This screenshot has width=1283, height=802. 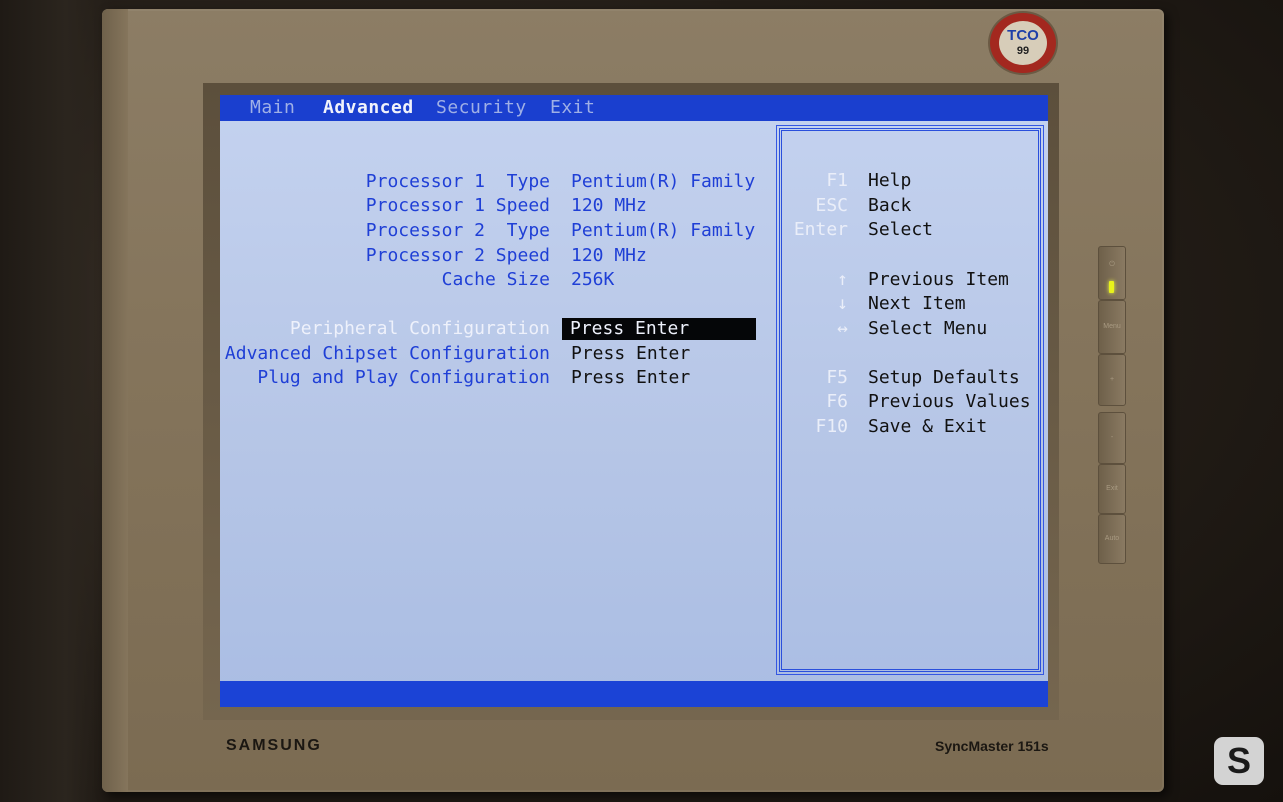 I want to click on info-label: Processor 2 Speed, so click(x=457, y=255).